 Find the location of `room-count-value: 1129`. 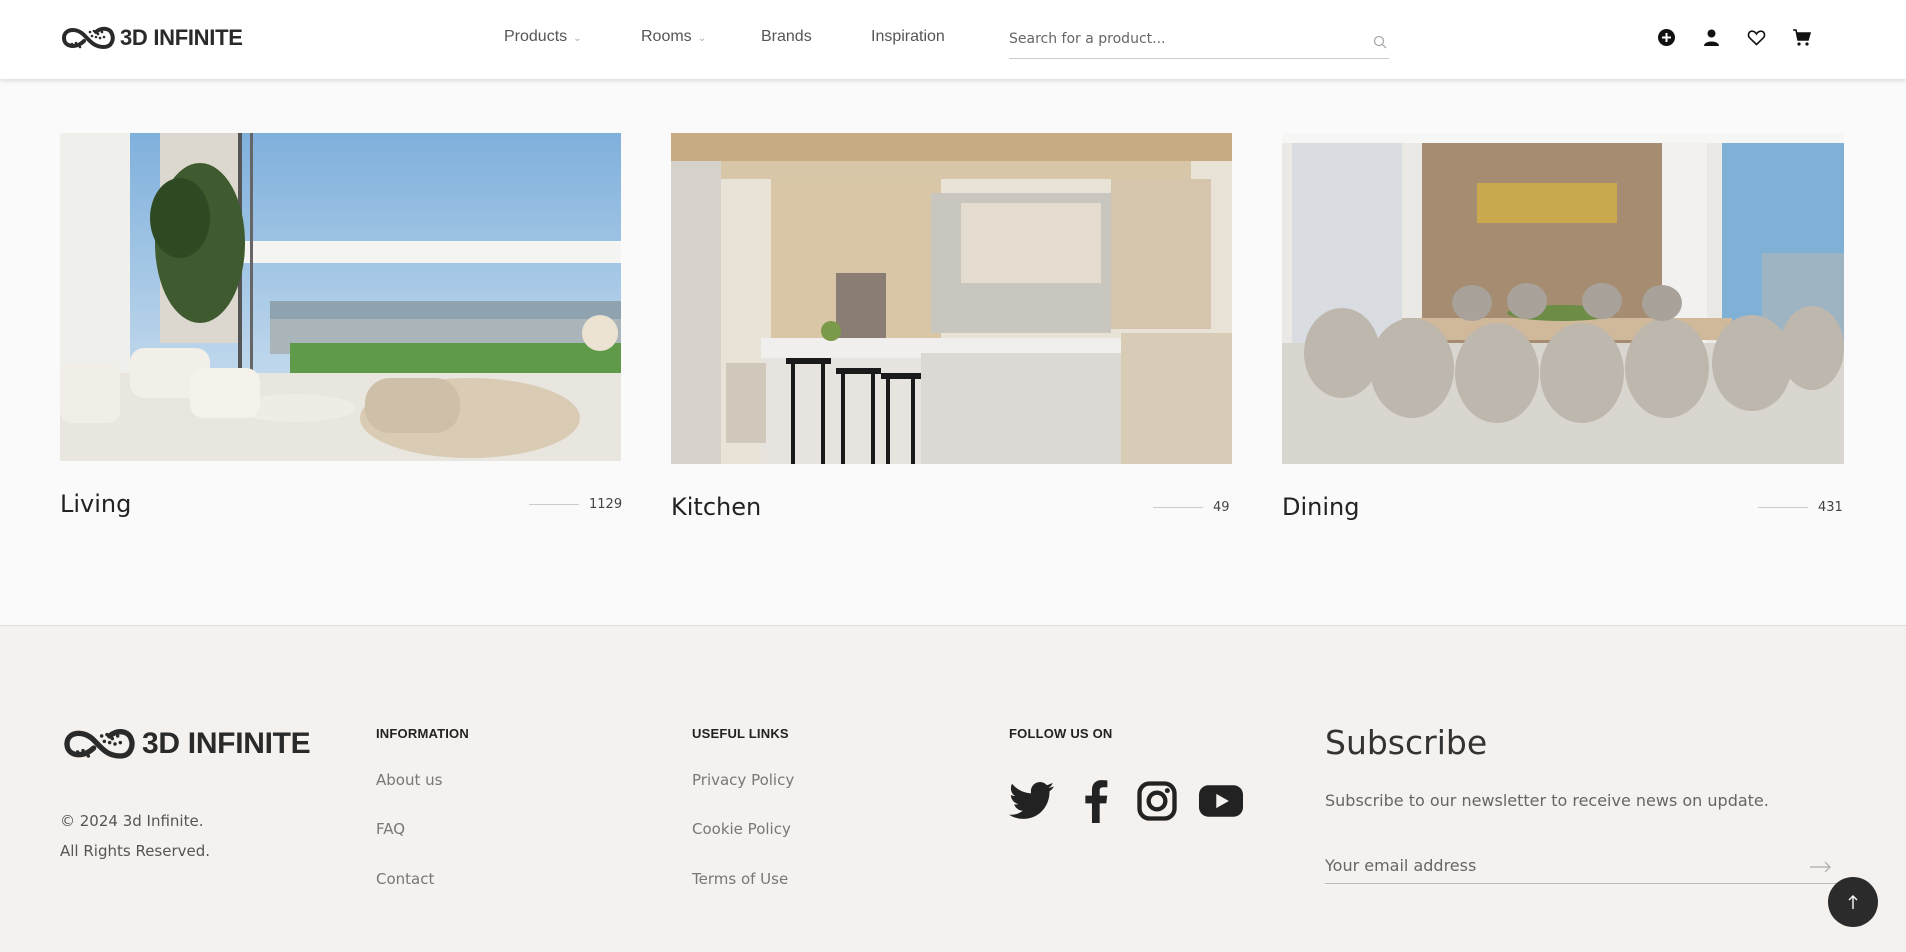

room-count-value: 1129 is located at coordinates (606, 504).